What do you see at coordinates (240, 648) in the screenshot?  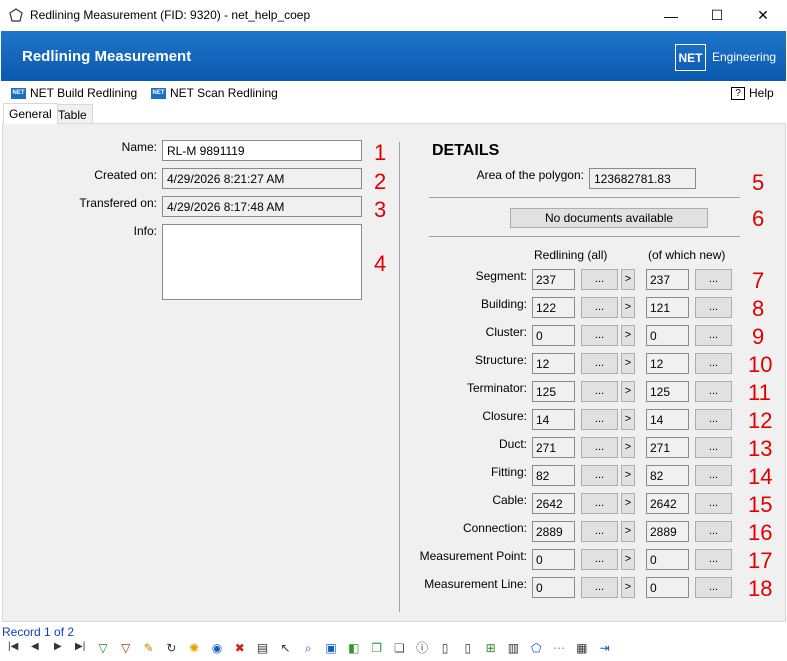 I see `delete-icon: ✖` at bounding box center [240, 648].